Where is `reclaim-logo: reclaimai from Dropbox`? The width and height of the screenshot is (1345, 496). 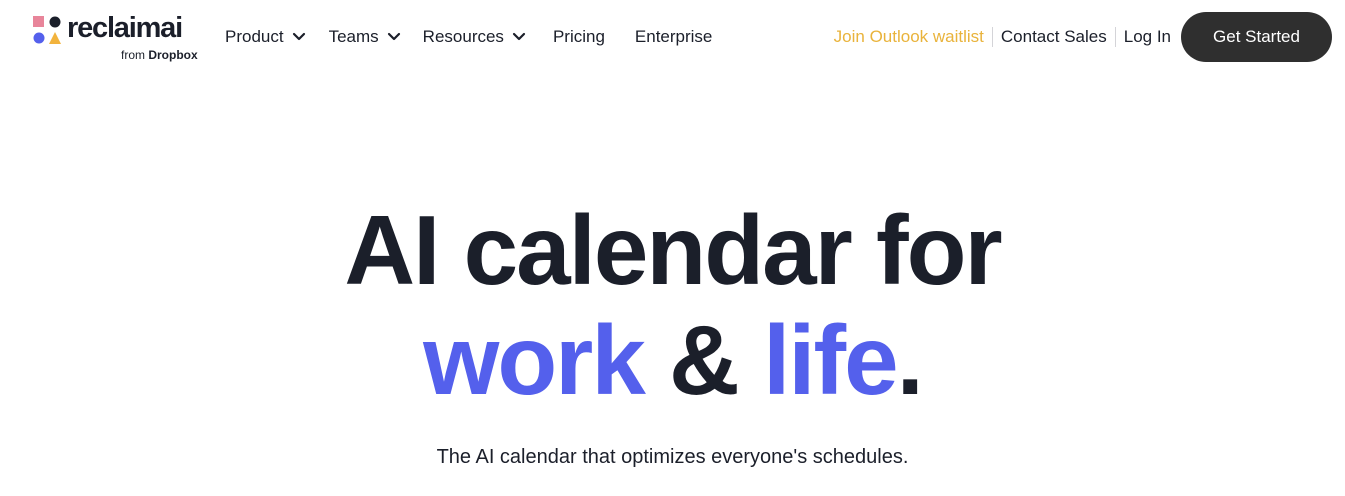
reclaim-logo: reclaimai from Dropbox is located at coordinates (120, 39).